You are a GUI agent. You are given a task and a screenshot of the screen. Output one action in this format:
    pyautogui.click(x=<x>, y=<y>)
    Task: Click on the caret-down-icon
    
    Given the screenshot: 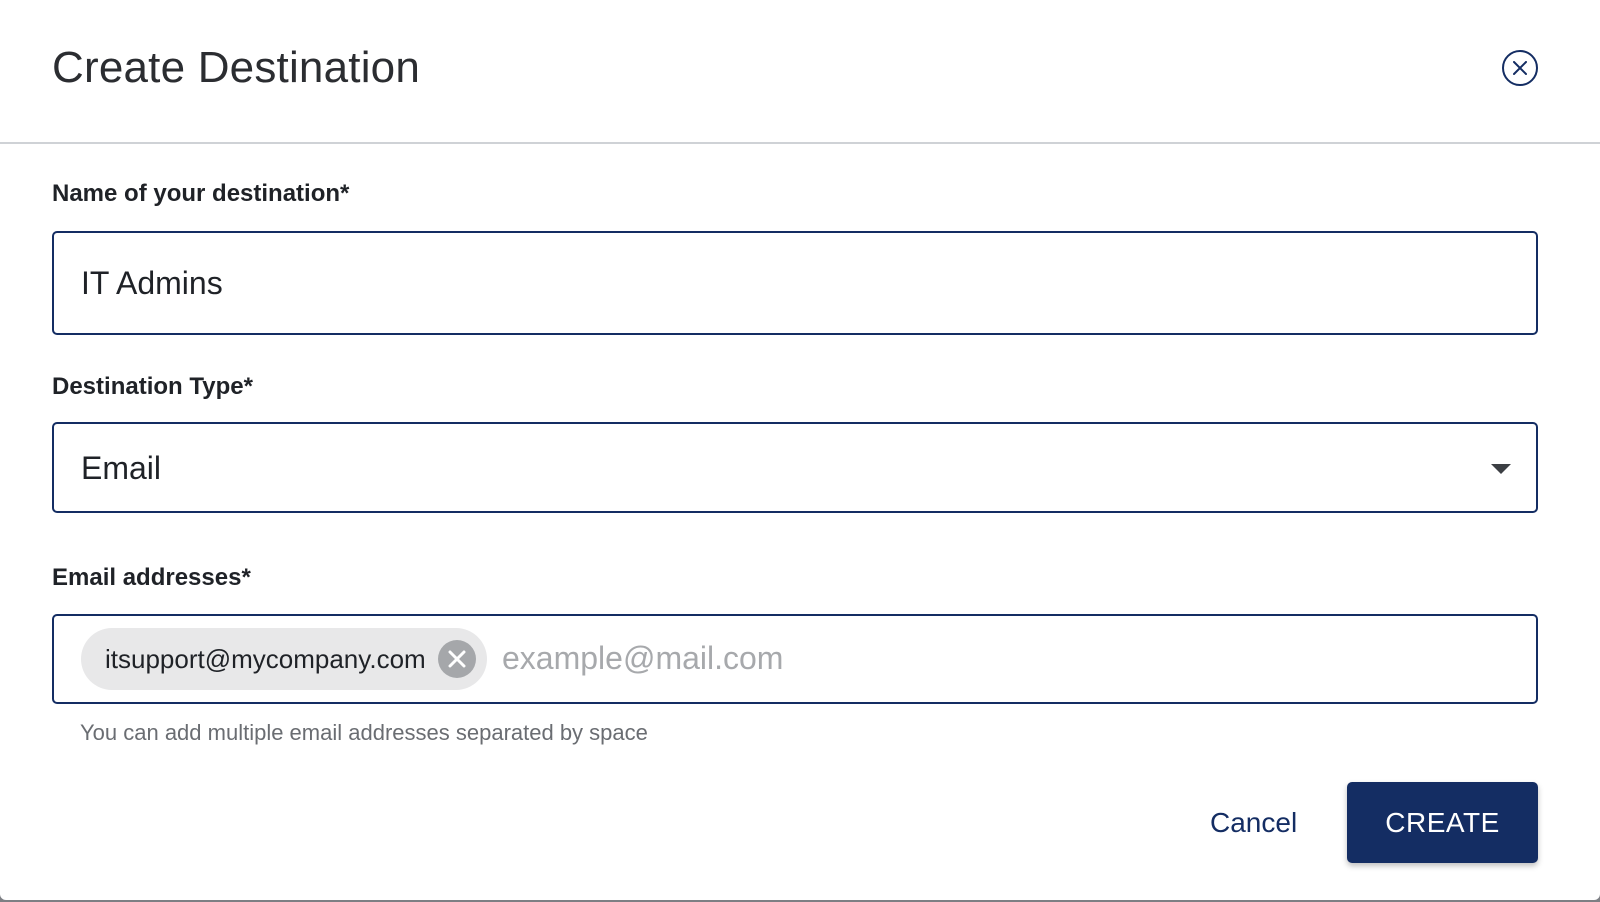 What is the action you would take?
    pyautogui.click(x=1501, y=469)
    